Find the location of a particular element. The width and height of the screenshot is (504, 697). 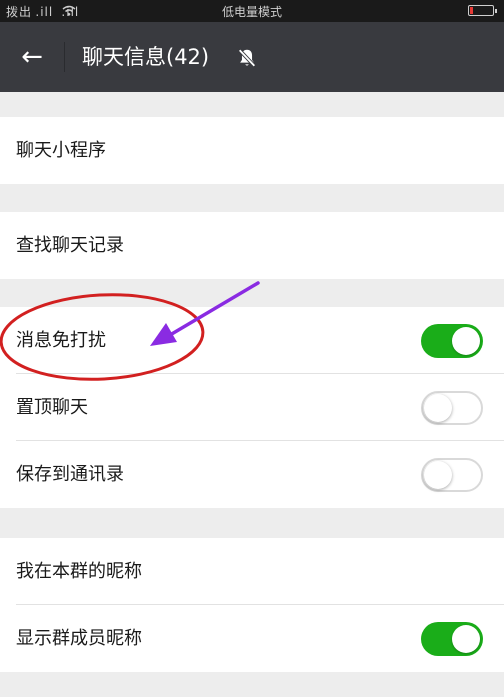

cell-label: 查找聊天记录 is located at coordinates (70, 245).